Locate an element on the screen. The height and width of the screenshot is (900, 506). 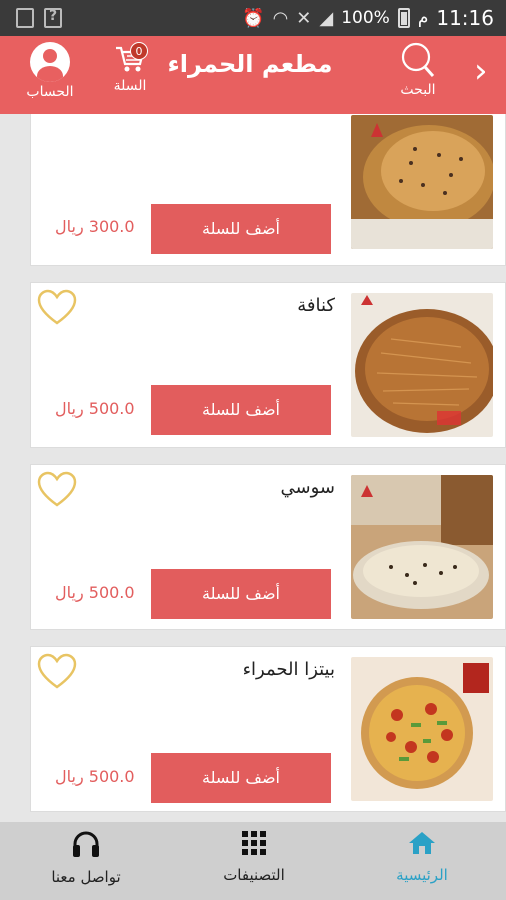
alarm-icon: ⏰ is located at coordinates (253, 18).